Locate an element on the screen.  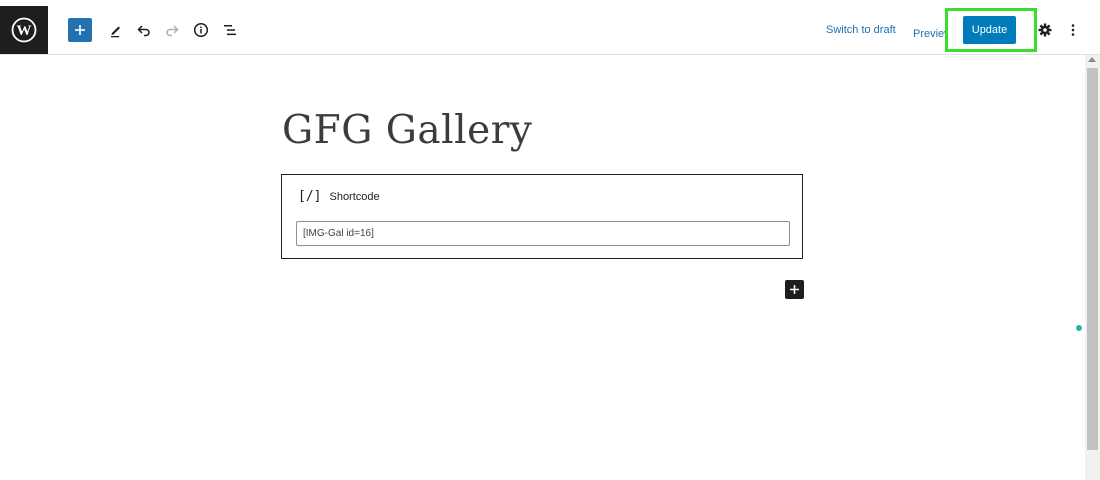
shortcode-icon: [/] is located at coordinates (310, 196).